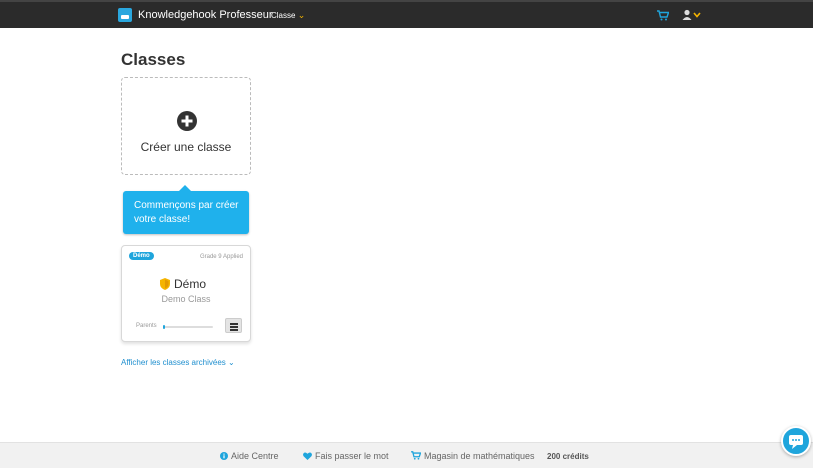 The image size is (813, 468). What do you see at coordinates (221, 257) in the screenshot?
I see `grade-label: Grade 9 Applied` at bounding box center [221, 257].